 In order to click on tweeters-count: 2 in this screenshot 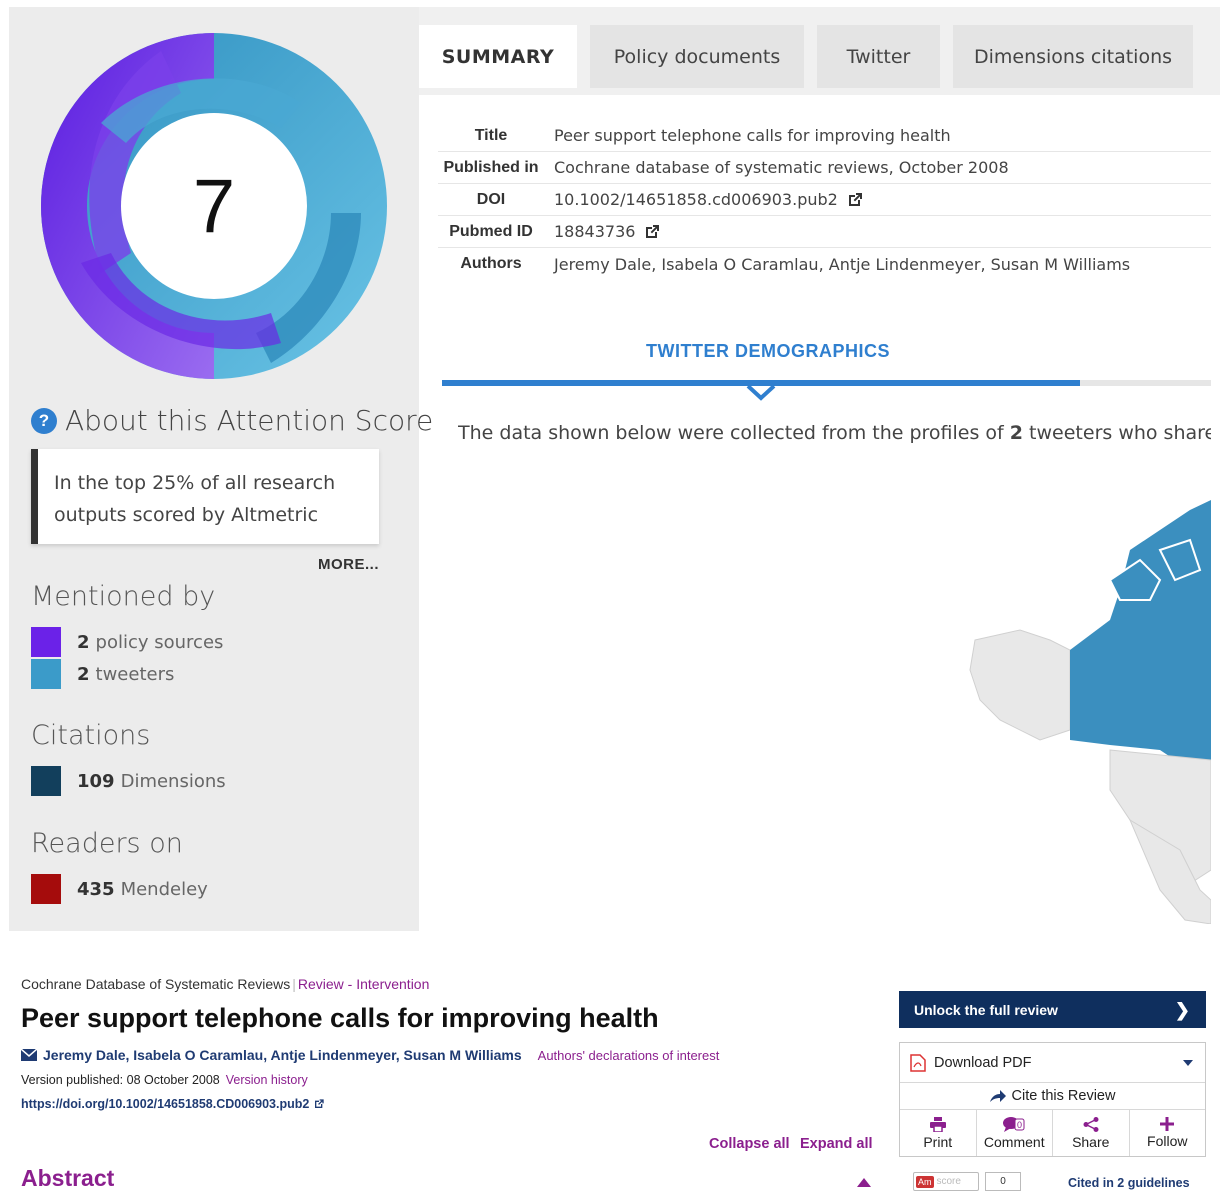, I will do `click(83, 674)`.